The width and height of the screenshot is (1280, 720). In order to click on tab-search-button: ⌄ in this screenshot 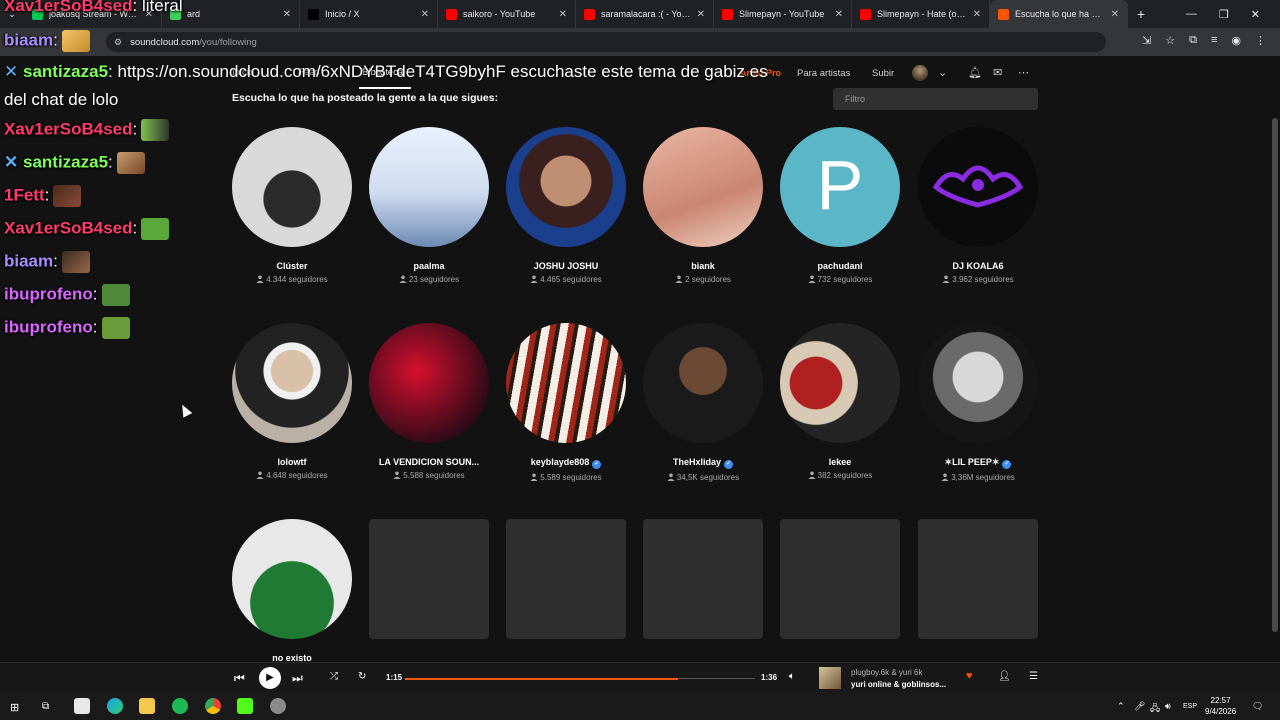, I will do `click(12, 14)`.